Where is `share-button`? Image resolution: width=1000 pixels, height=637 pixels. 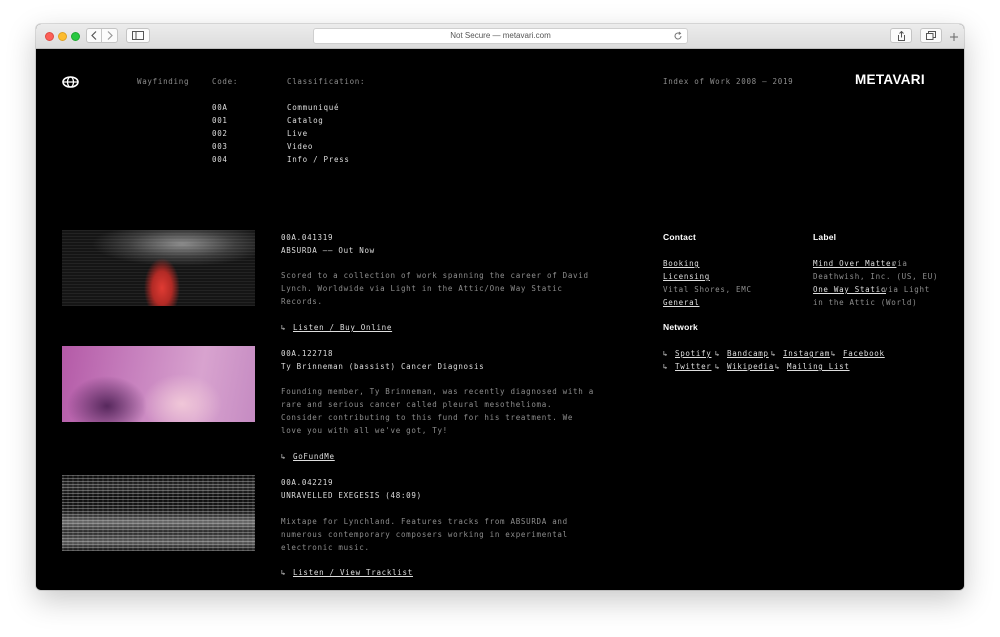
share-button is located at coordinates (901, 35).